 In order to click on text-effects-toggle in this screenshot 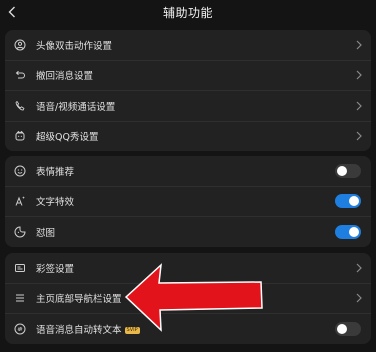, I will do `click(348, 201)`.